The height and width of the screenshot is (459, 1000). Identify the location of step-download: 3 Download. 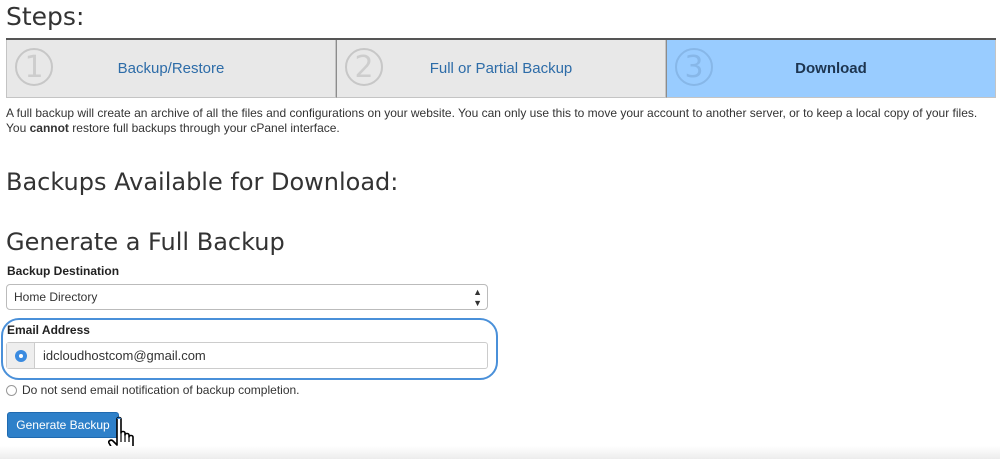
(831, 69).